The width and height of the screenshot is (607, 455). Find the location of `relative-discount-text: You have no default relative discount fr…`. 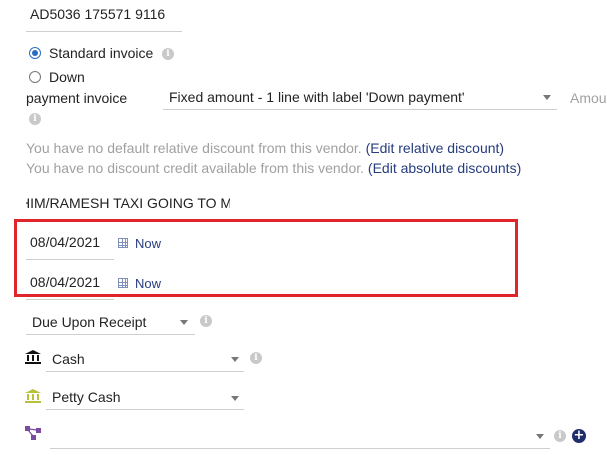

relative-discount-text: You have no default relative discount fr… is located at coordinates (194, 148).